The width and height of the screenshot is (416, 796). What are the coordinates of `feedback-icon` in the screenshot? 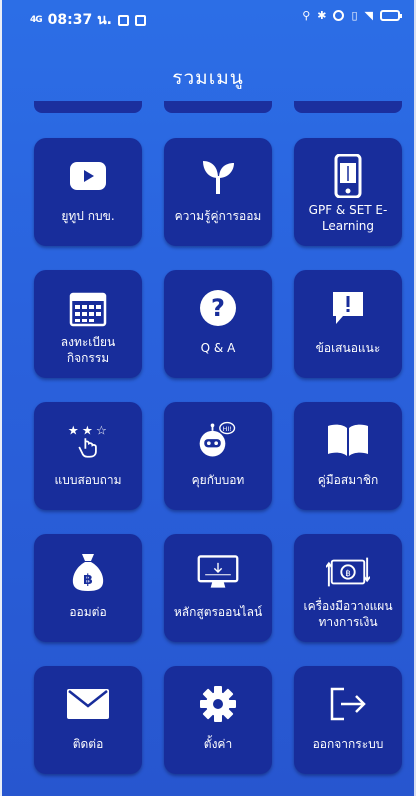 It's located at (348, 308).